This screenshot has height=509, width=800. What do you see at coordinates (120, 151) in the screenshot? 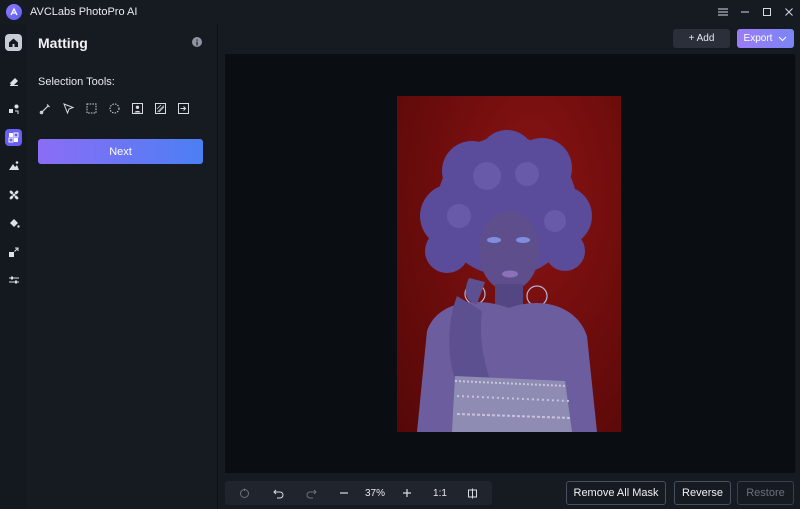
I see `next-button: Next` at bounding box center [120, 151].